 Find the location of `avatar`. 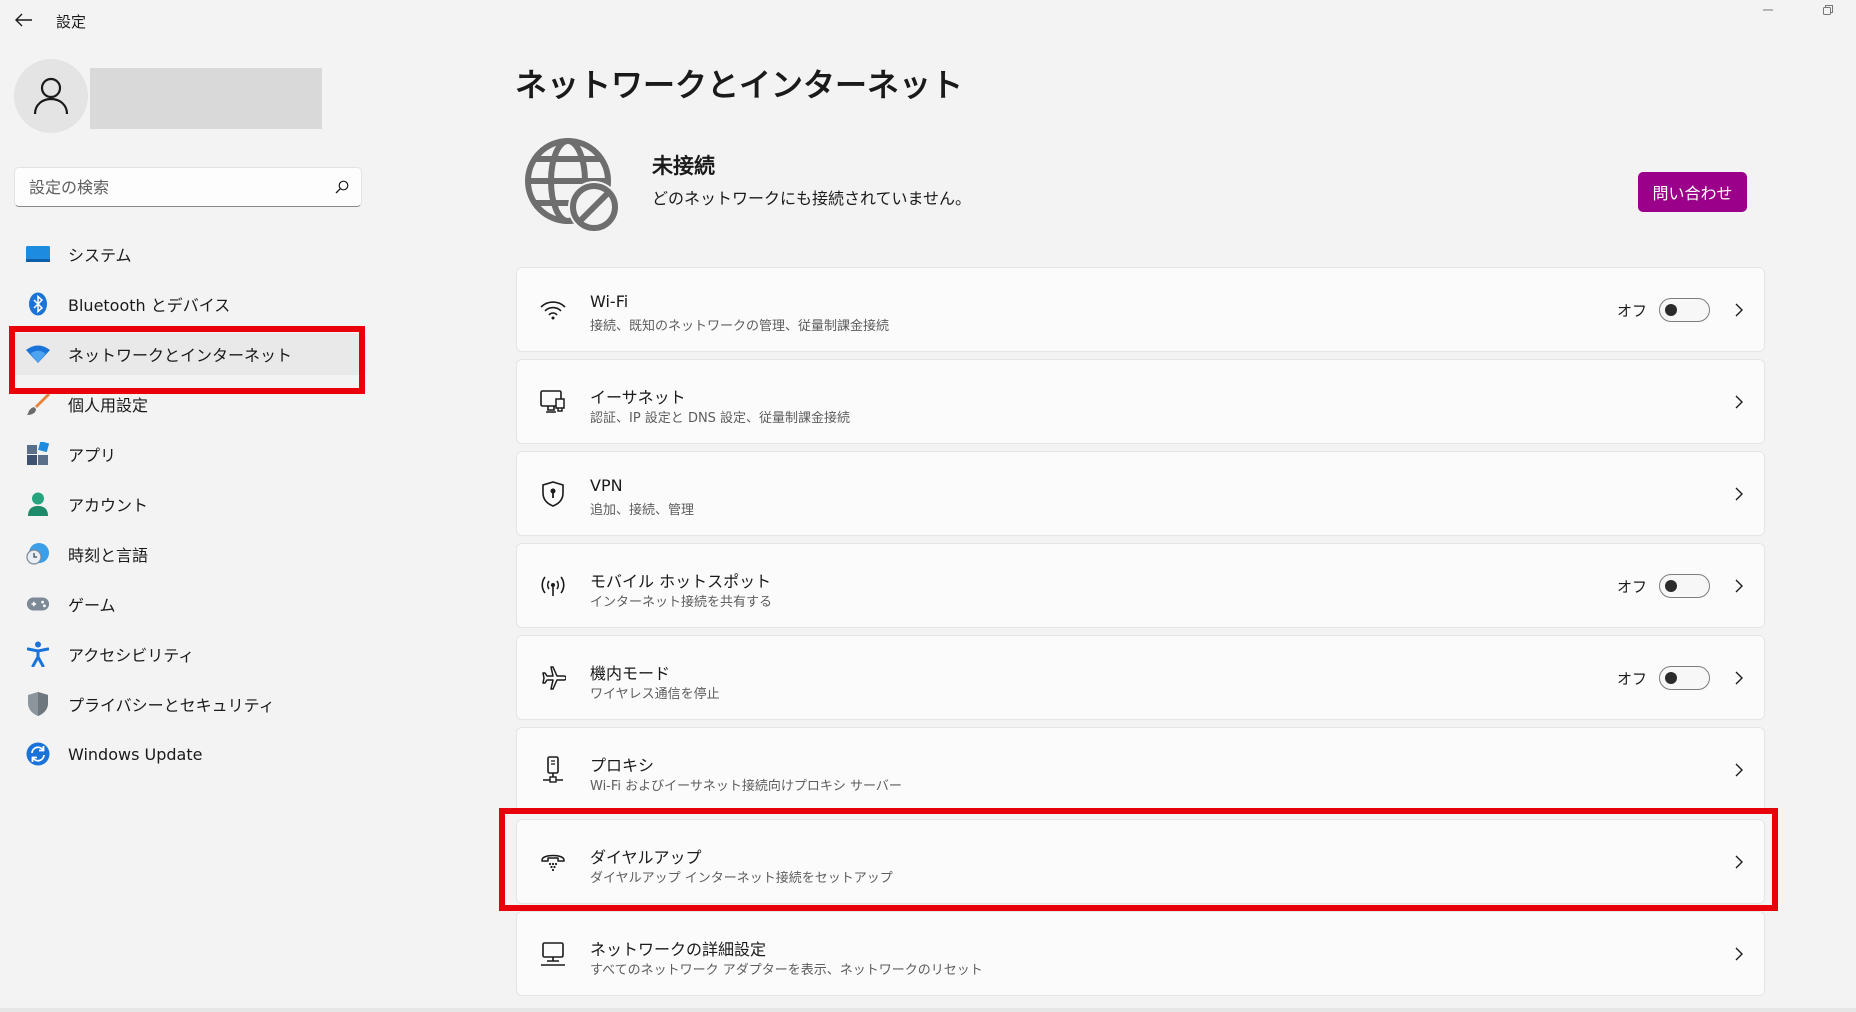

avatar is located at coordinates (51, 96).